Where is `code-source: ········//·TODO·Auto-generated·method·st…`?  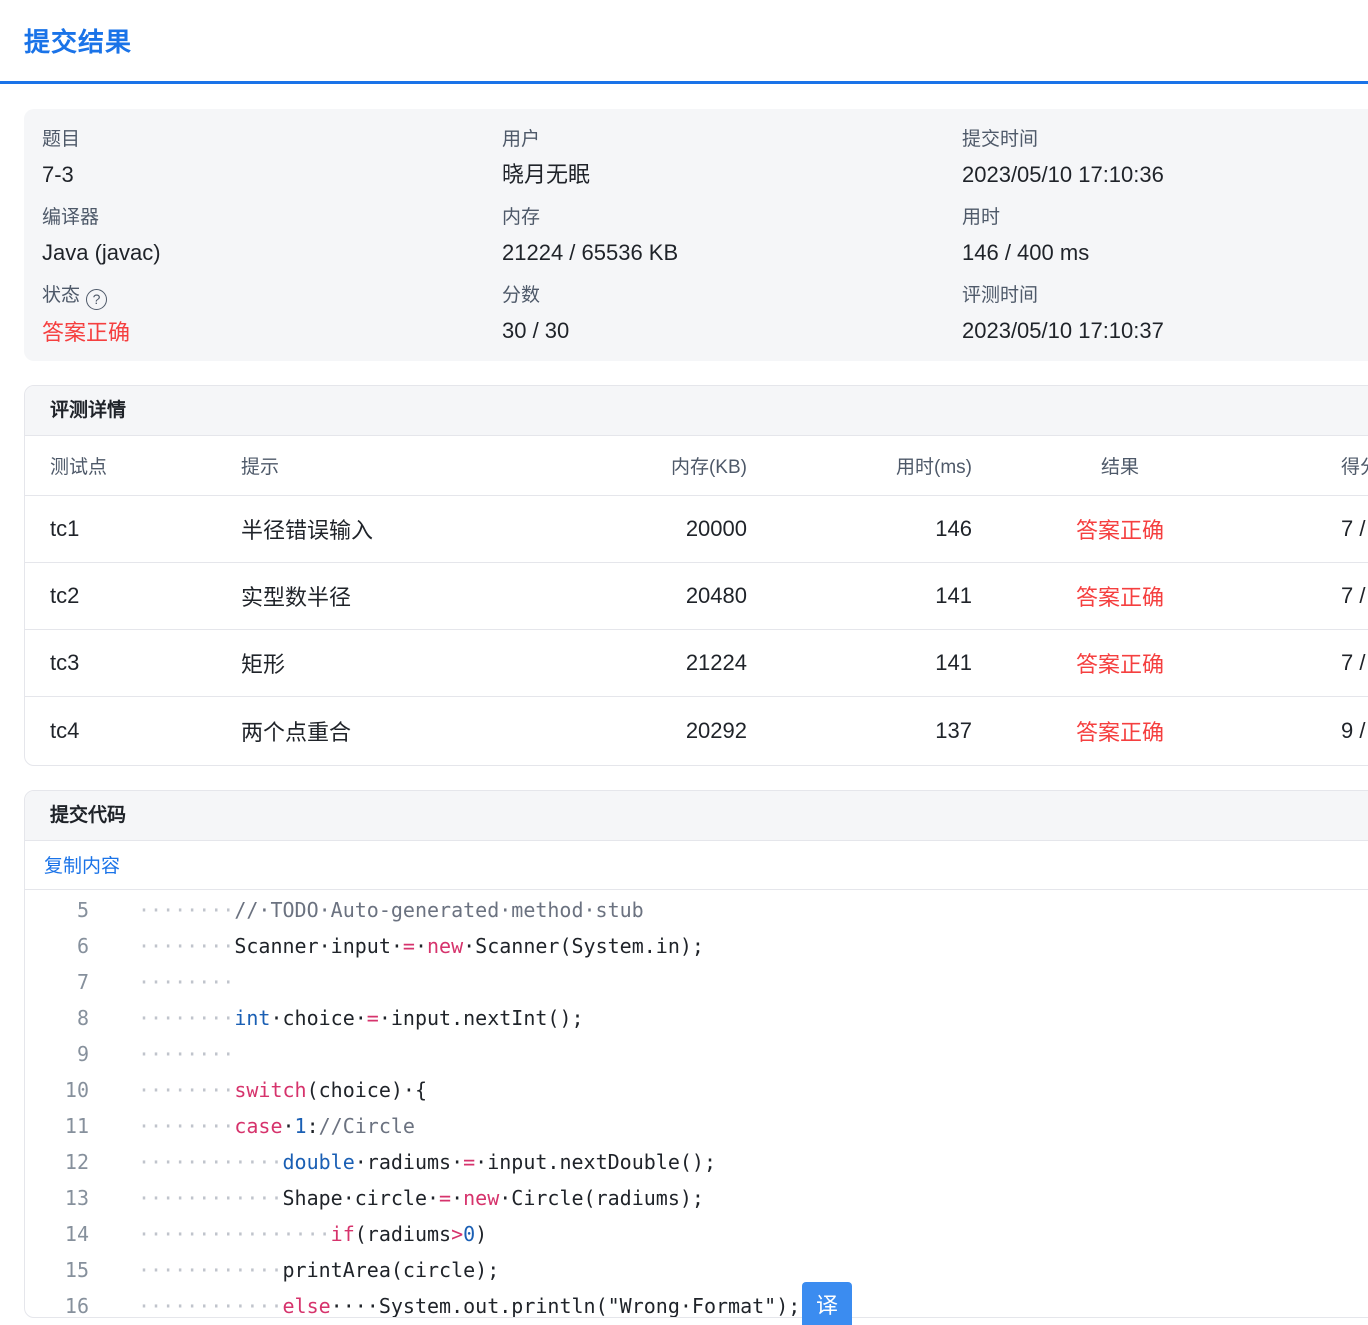 code-source: ········//·TODO·Auto-generated·method·st… is located at coordinates (391, 910).